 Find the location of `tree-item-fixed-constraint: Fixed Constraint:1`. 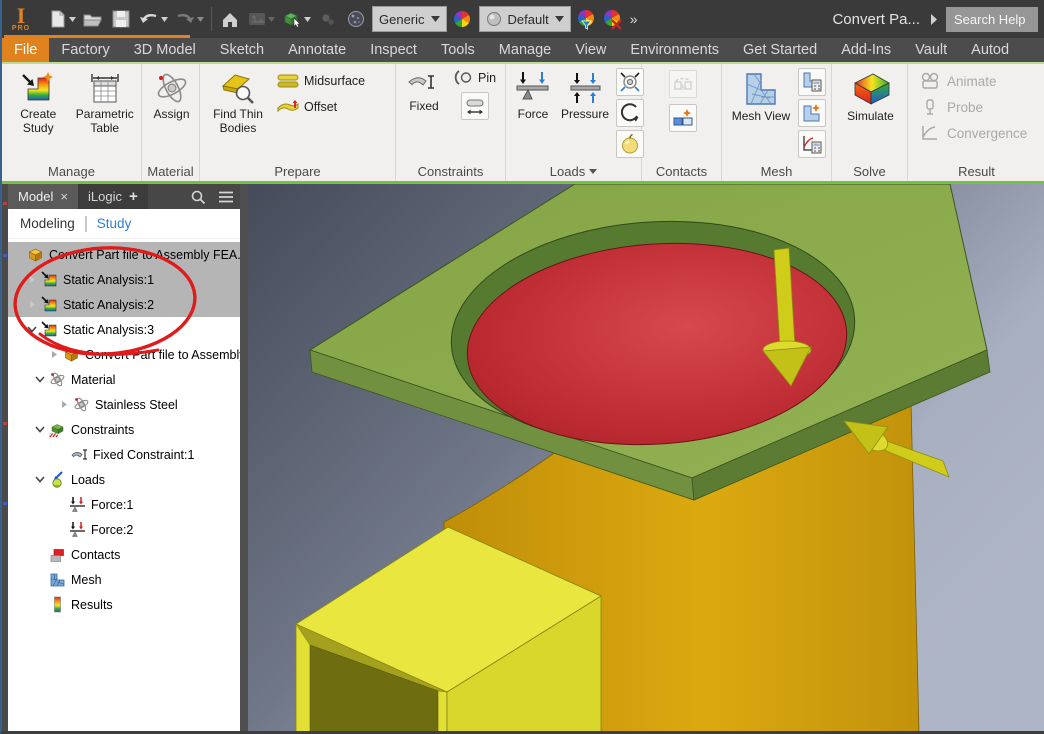

tree-item-fixed-constraint: Fixed Constraint:1 is located at coordinates (124, 454).